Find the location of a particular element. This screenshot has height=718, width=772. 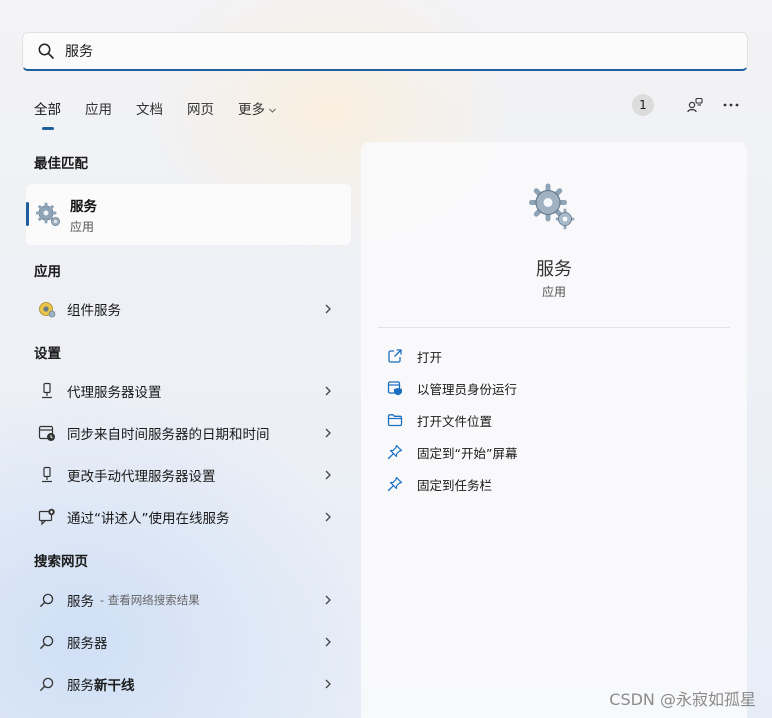

list-item-time-sync: 同步来自时间服务器的日期和时间 is located at coordinates (188, 433).